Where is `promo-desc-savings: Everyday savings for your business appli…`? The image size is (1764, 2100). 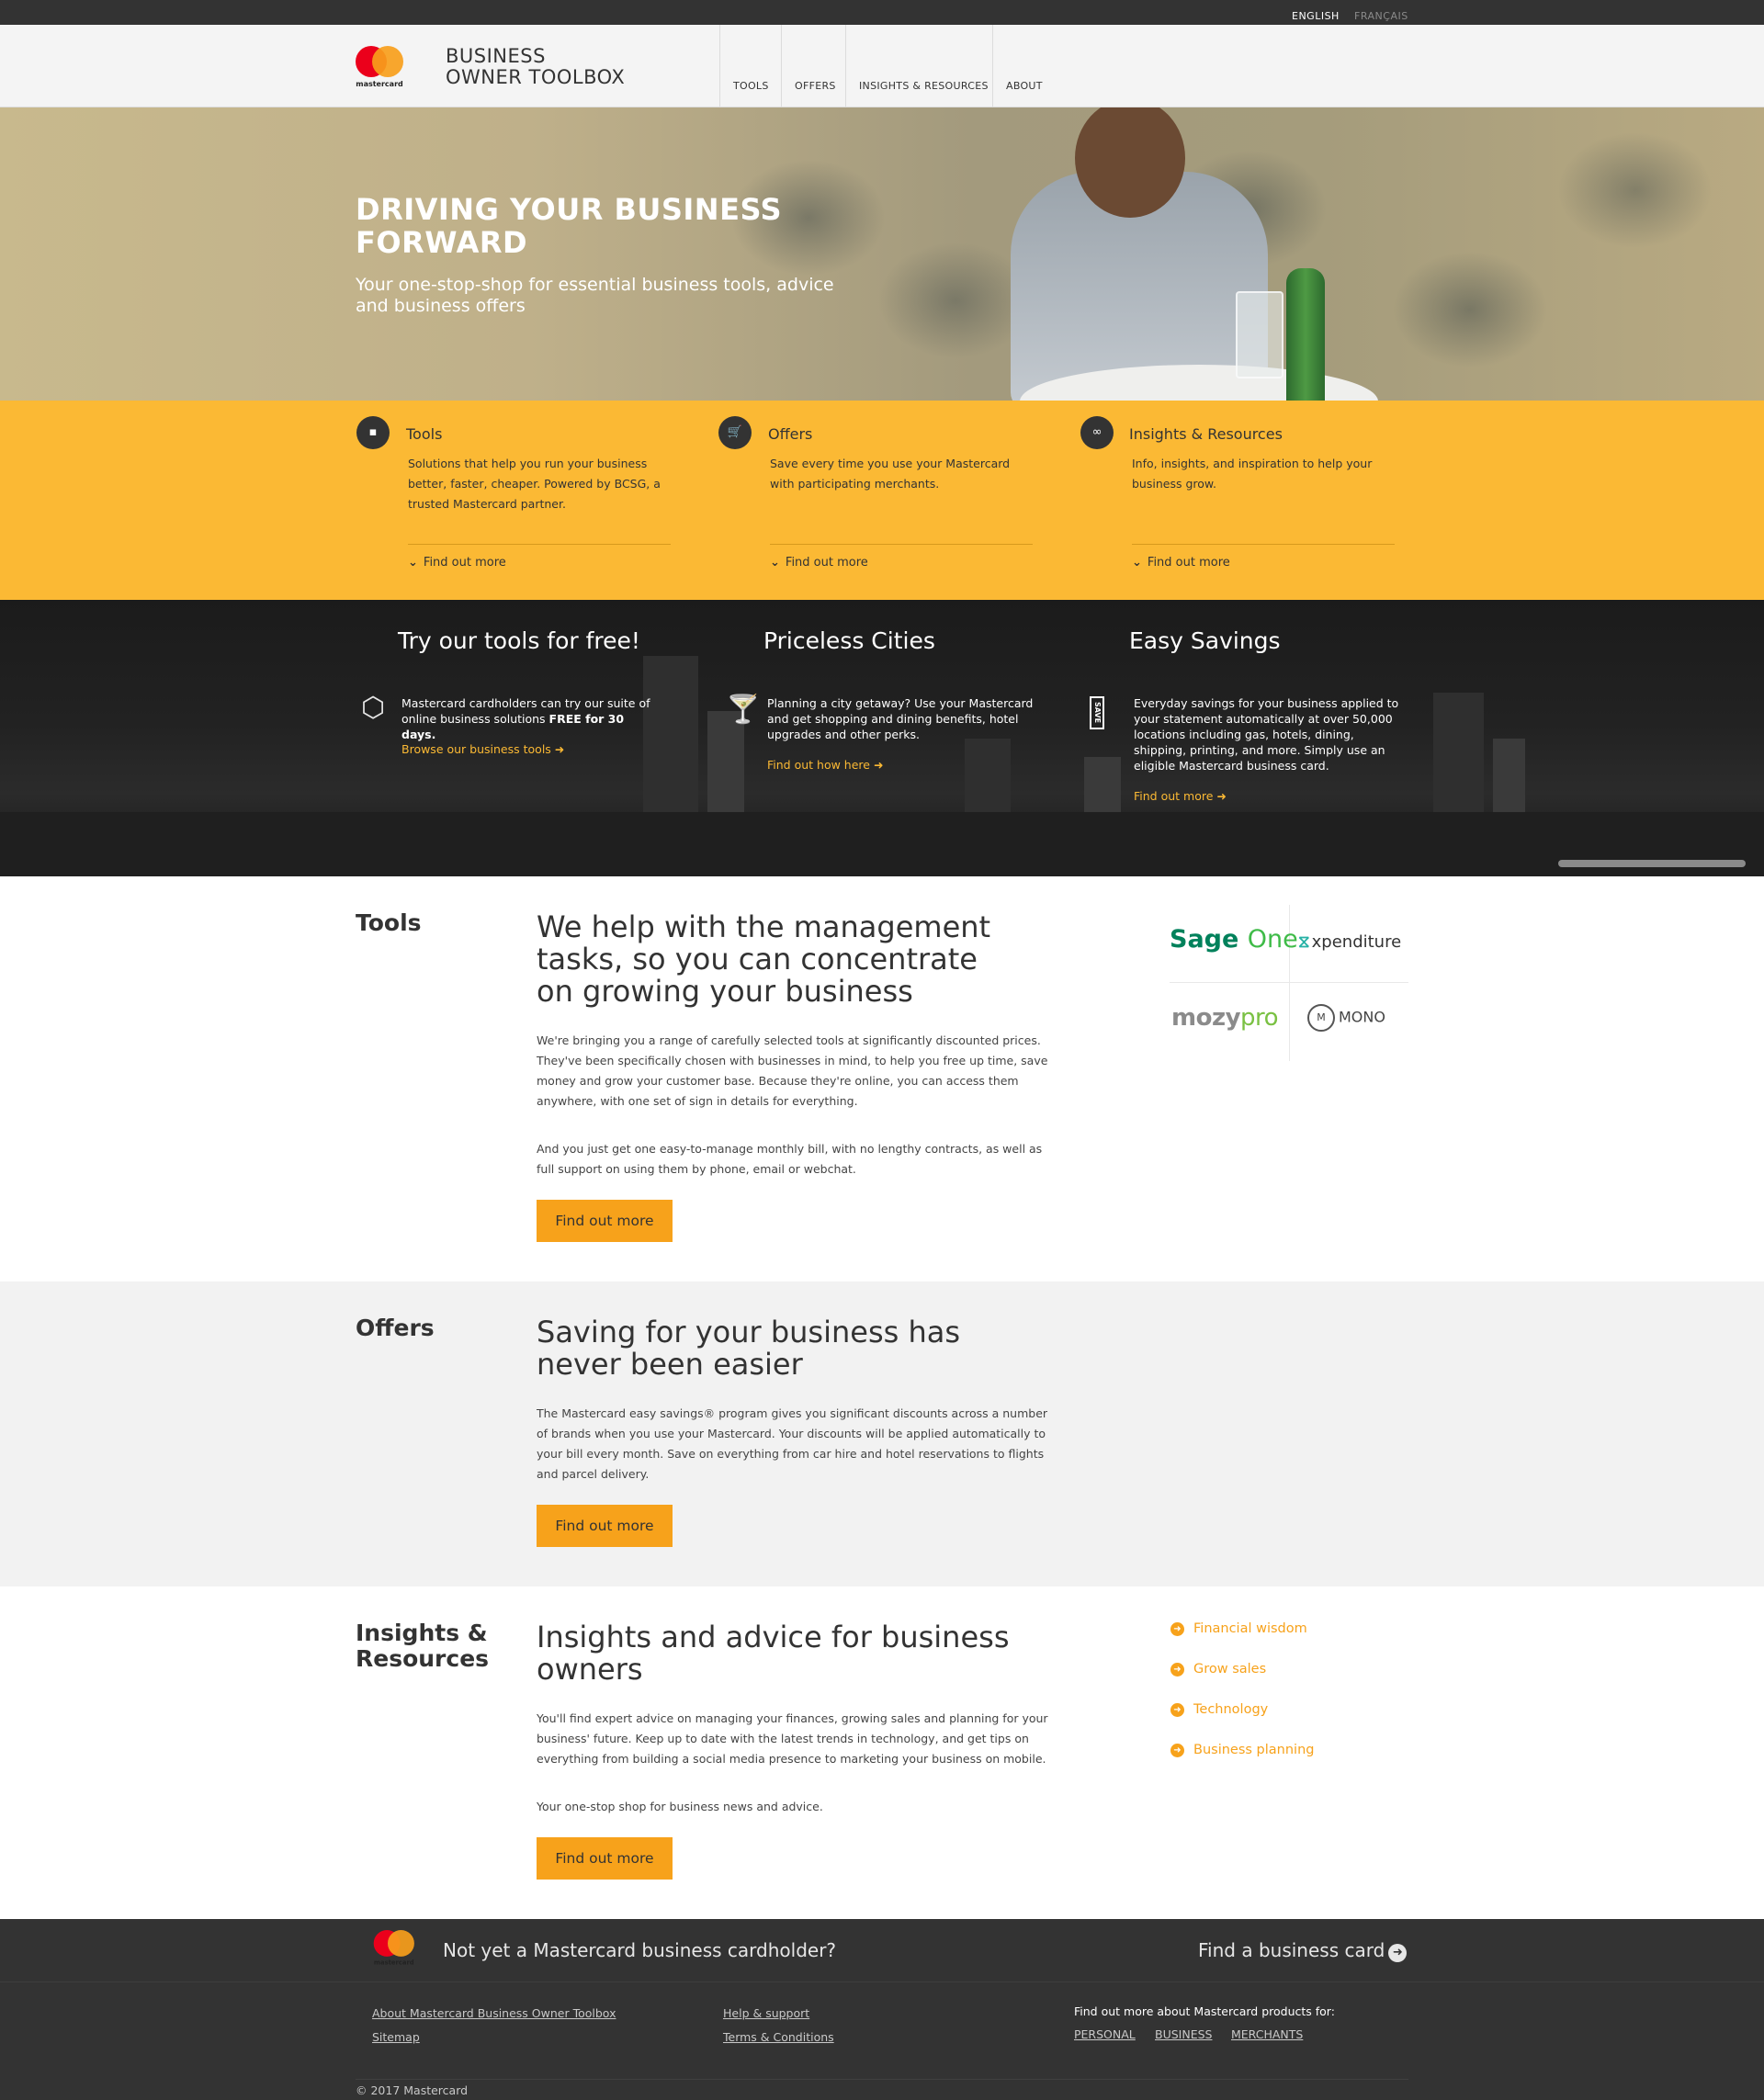
promo-desc-savings: Everyday savings for your business appli… is located at coordinates (1266, 734).